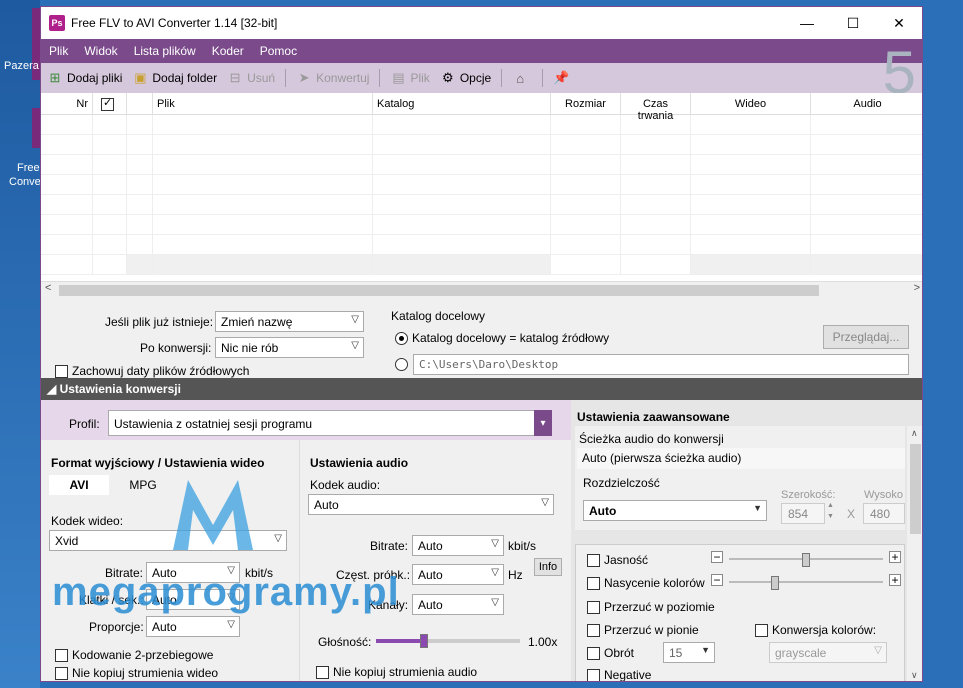 The width and height of the screenshot is (963, 688). Describe the element at coordinates (61, 674) in the screenshot. I see `no-copy-video-checkbox` at that location.